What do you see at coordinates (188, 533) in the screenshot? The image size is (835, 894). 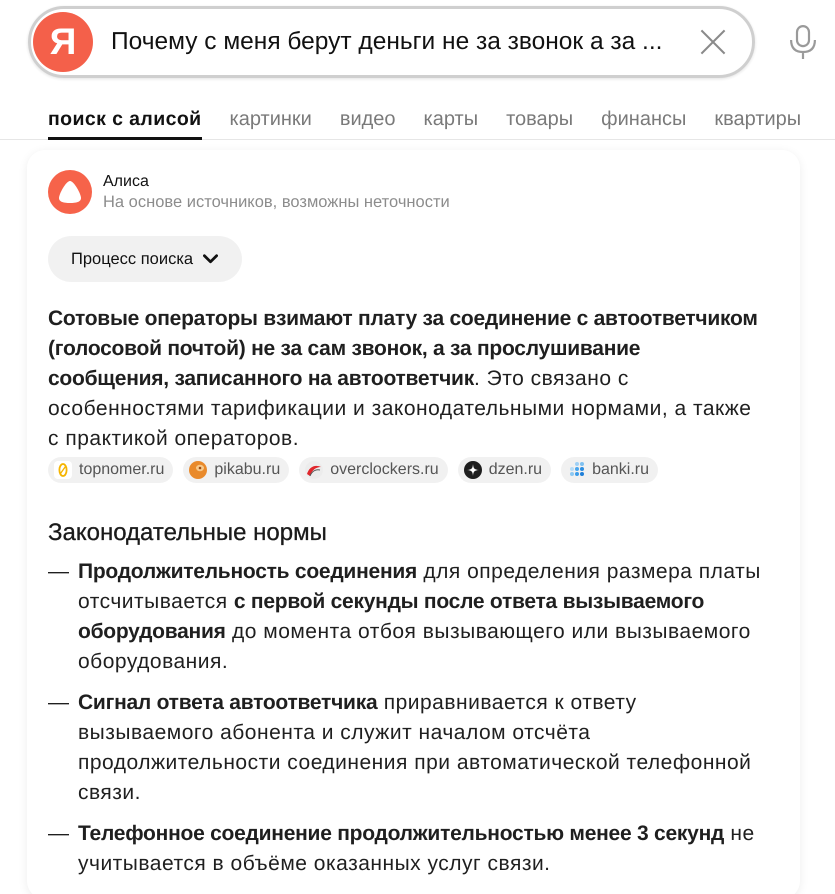 I see `section-heading: Законодательные нормы` at bounding box center [188, 533].